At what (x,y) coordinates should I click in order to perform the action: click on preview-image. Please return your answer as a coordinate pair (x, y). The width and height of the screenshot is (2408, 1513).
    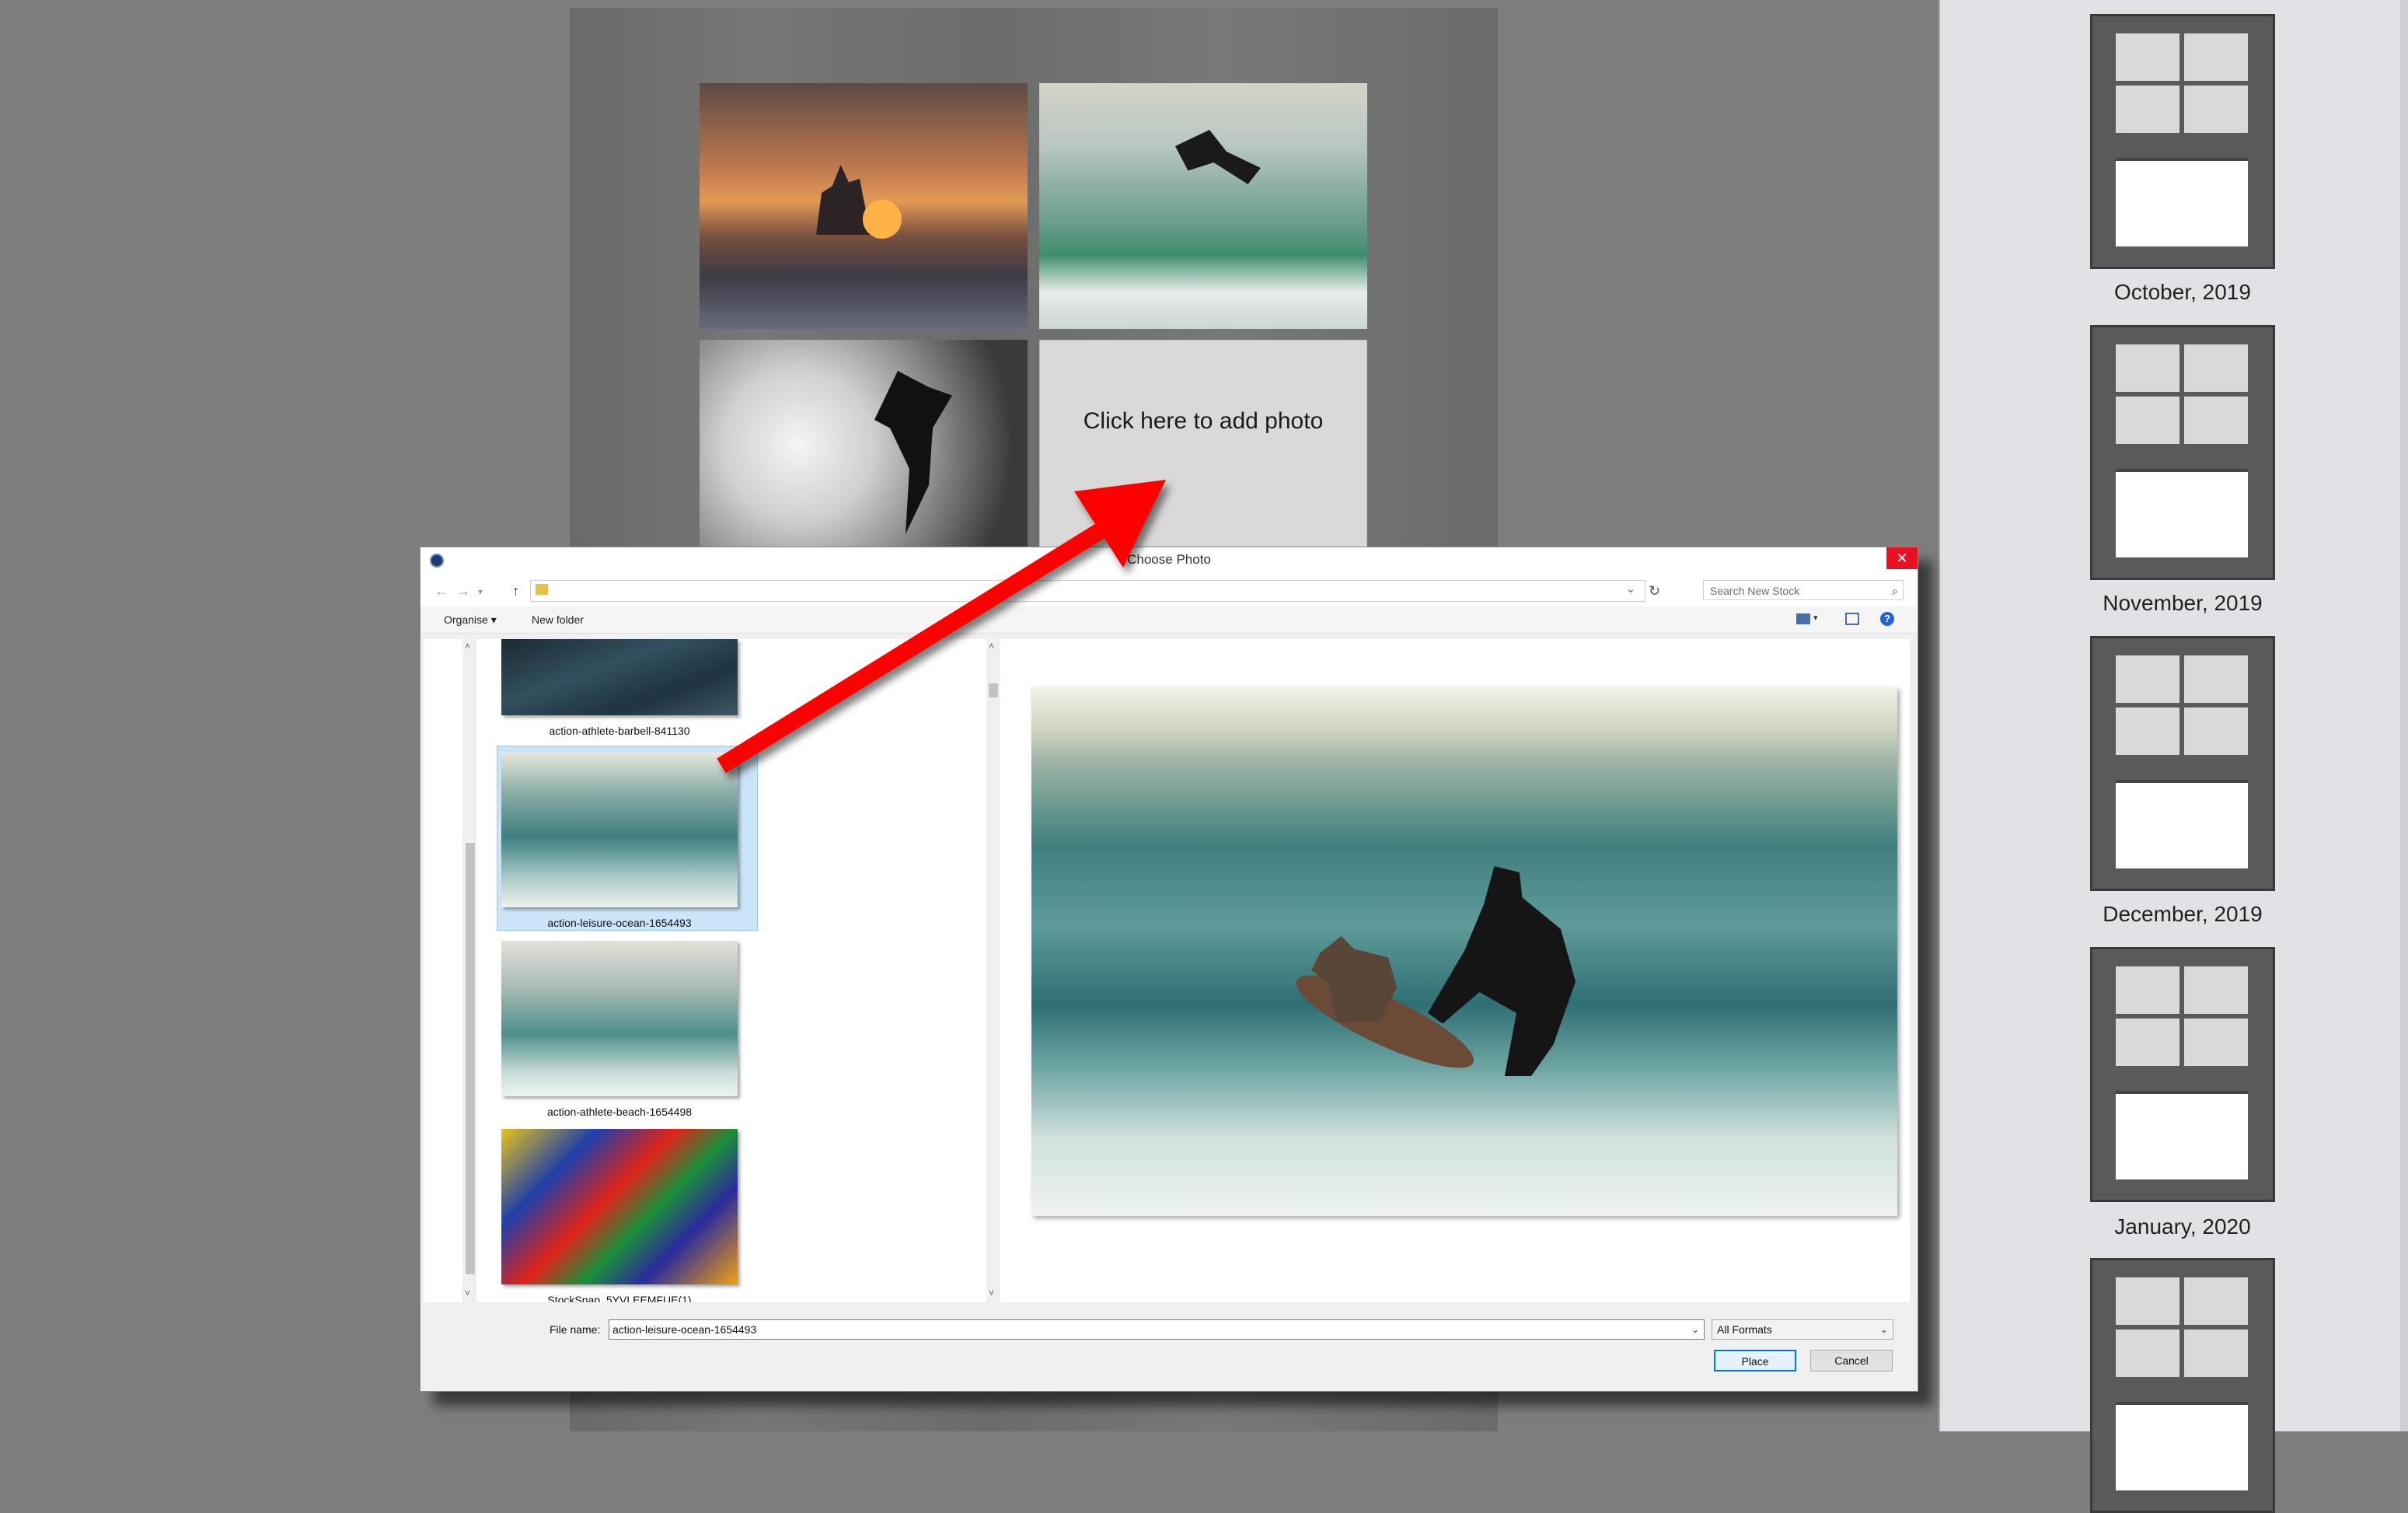
    Looking at the image, I should click on (1464, 951).